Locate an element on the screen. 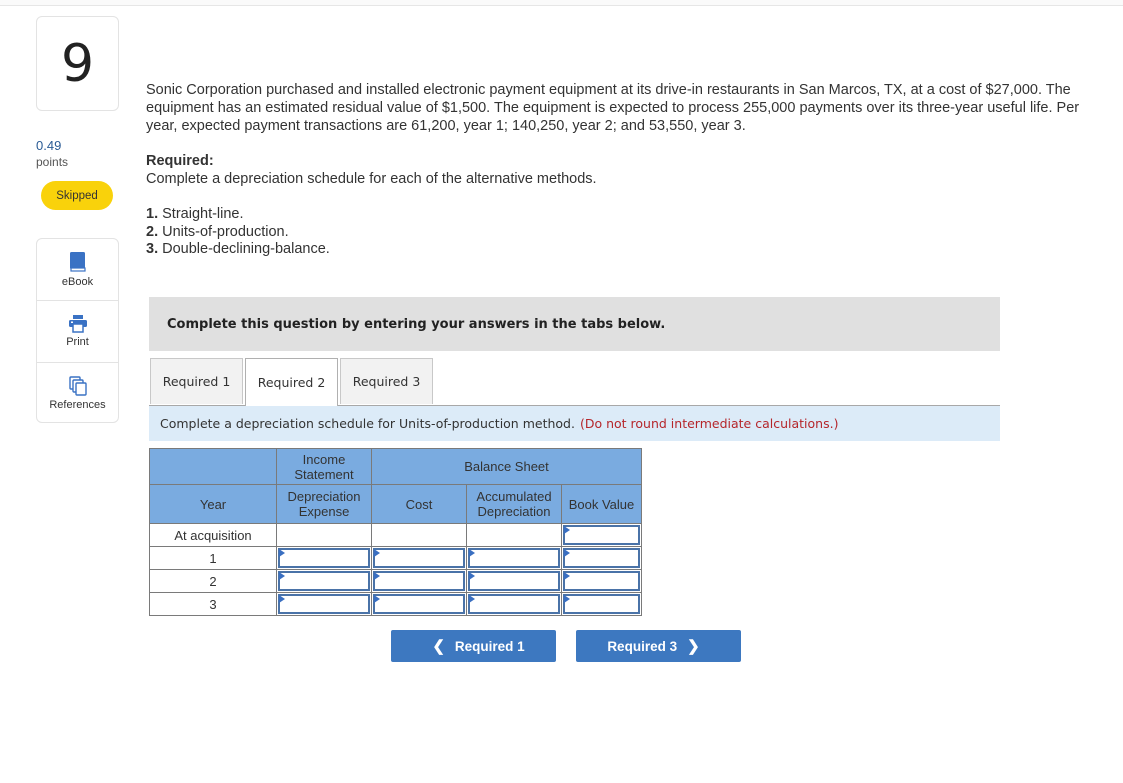 The image size is (1123, 783). next-required-button: Required 3 ❯ is located at coordinates (658, 646).